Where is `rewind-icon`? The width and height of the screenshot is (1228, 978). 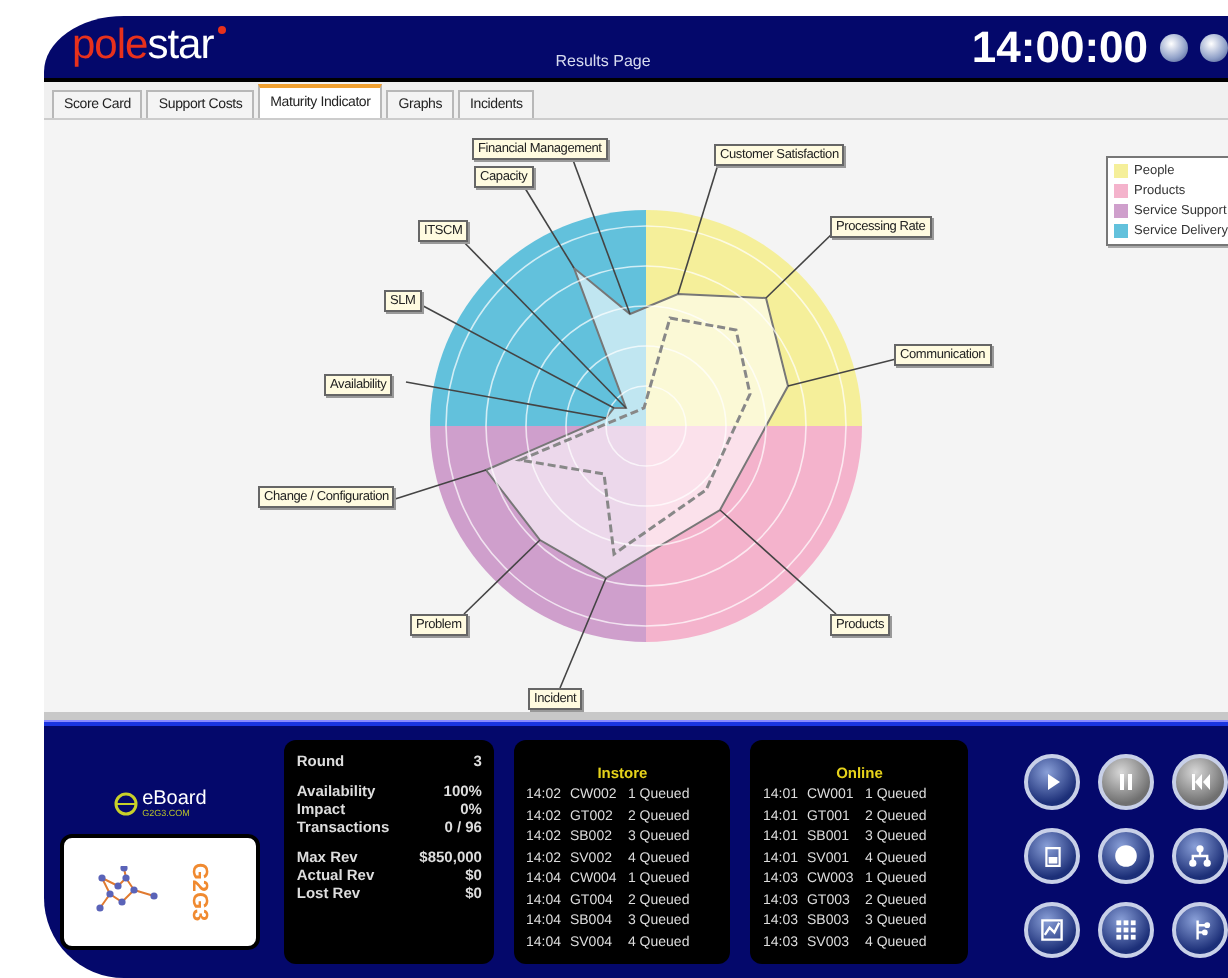
rewind-icon is located at coordinates (1200, 782).